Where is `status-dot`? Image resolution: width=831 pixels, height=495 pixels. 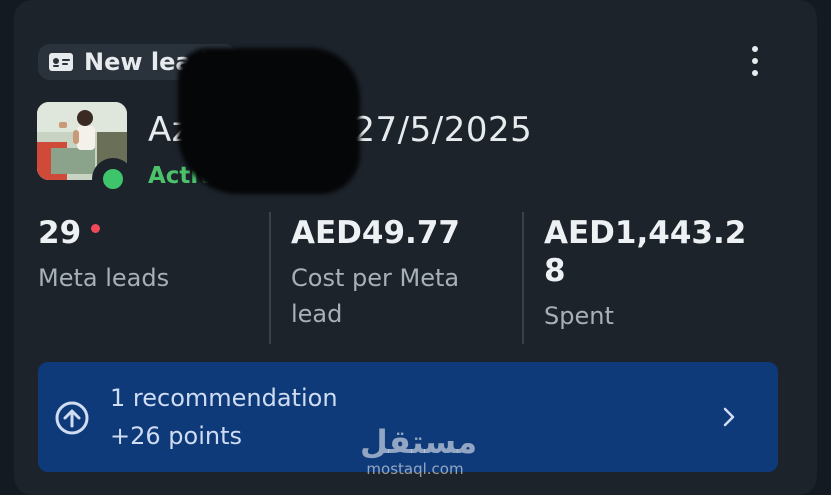 status-dot is located at coordinates (113, 179).